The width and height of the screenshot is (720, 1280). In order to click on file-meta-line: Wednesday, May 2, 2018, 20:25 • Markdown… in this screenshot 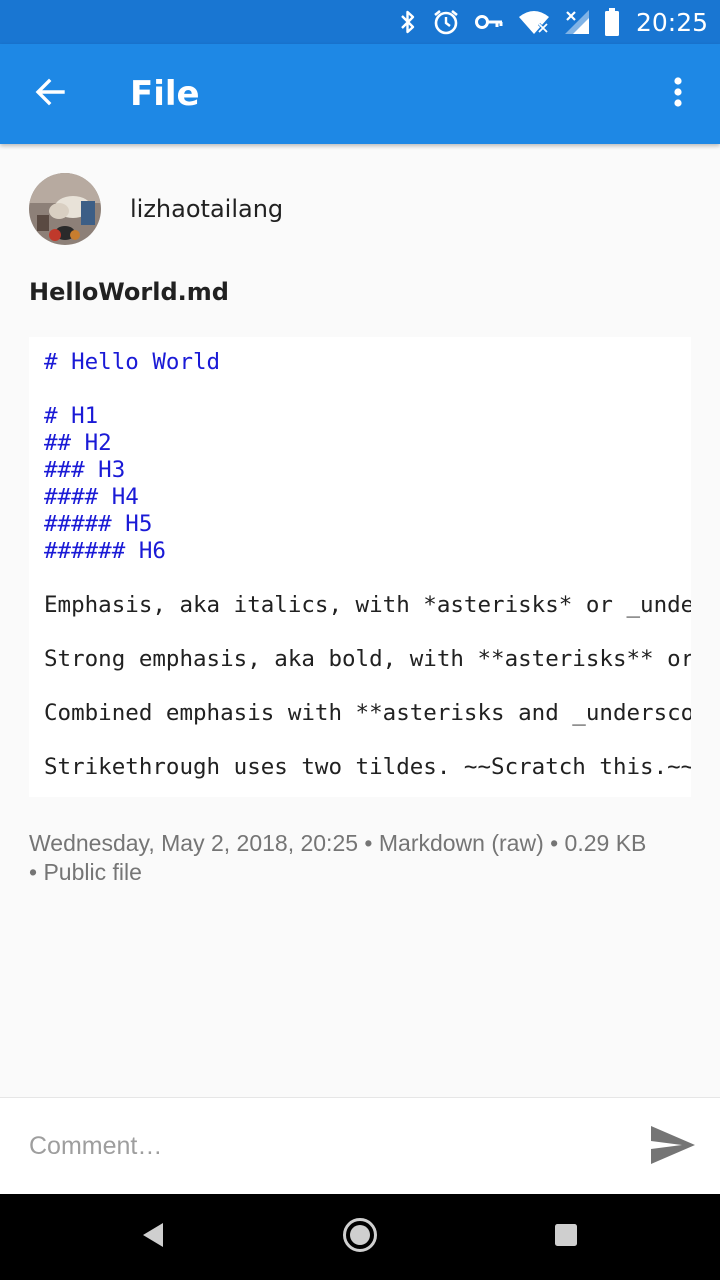, I will do `click(338, 843)`.